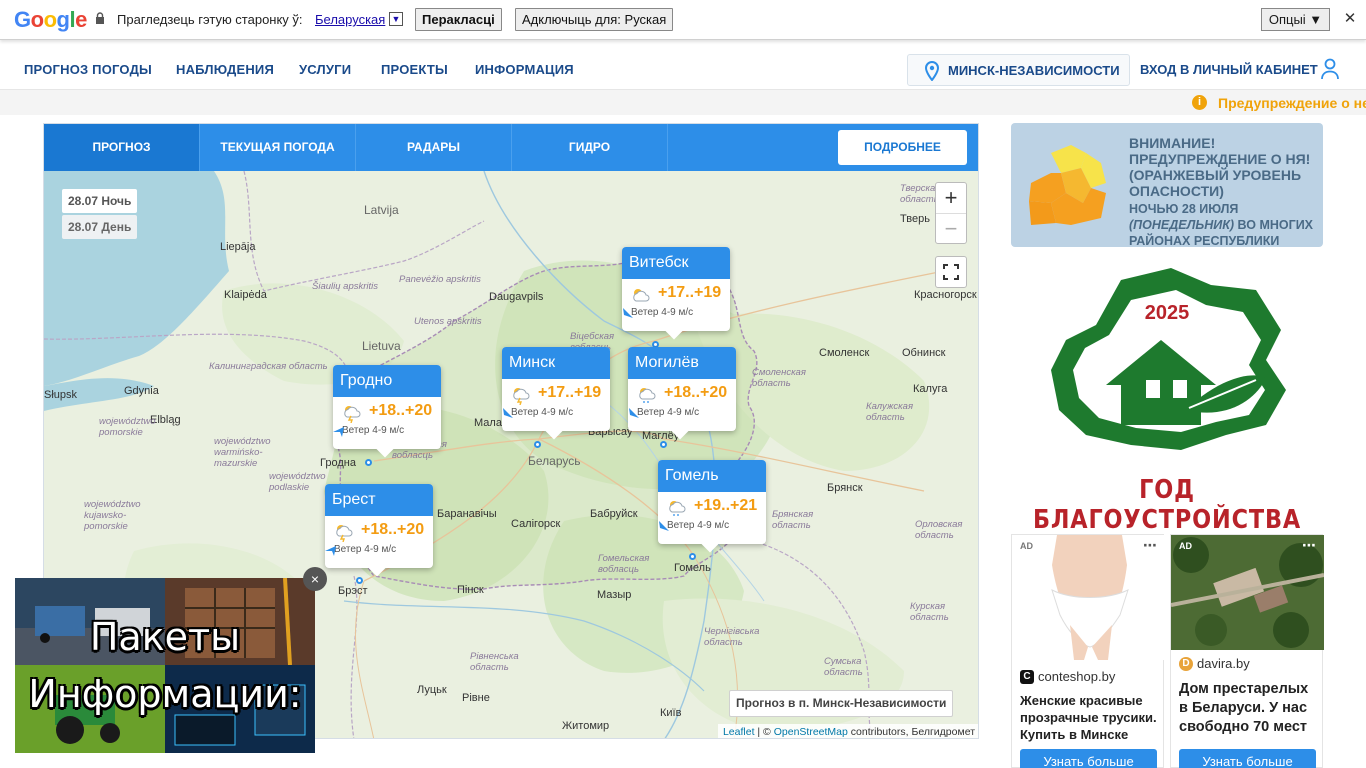 The image size is (1366, 768). Describe the element at coordinates (683, 102) in the screenshot. I see `warning-ticker: i Предупреждение о не` at that location.